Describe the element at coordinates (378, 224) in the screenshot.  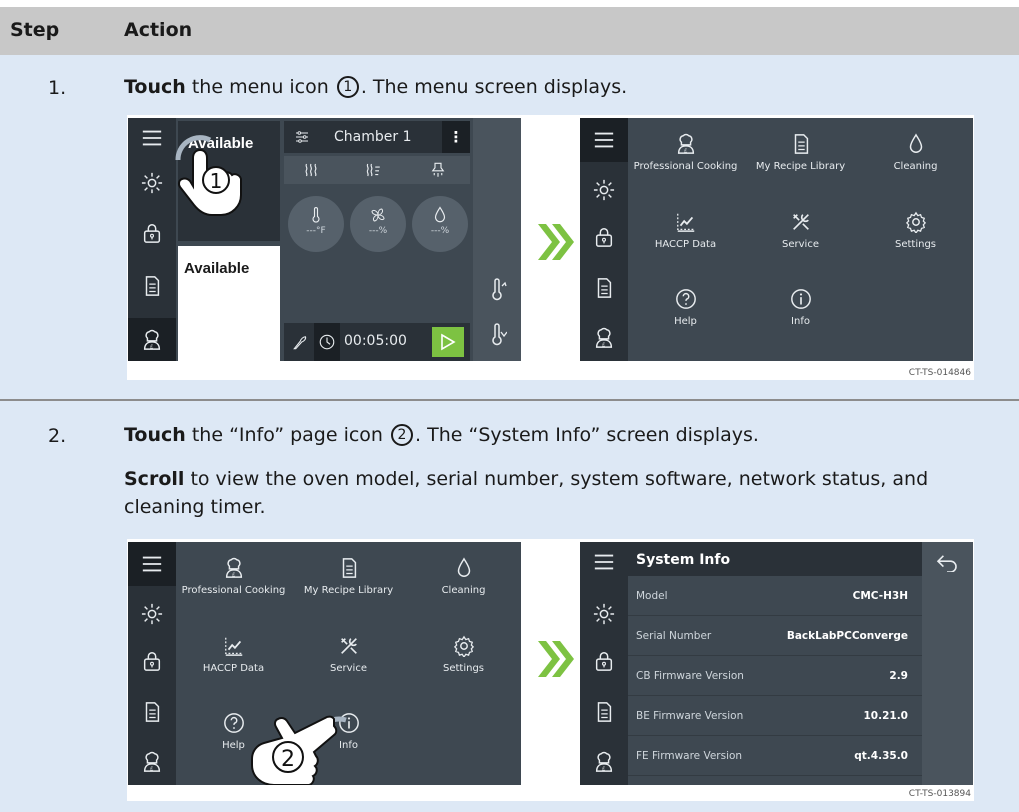
I see `fan-gauge: ---%` at that location.